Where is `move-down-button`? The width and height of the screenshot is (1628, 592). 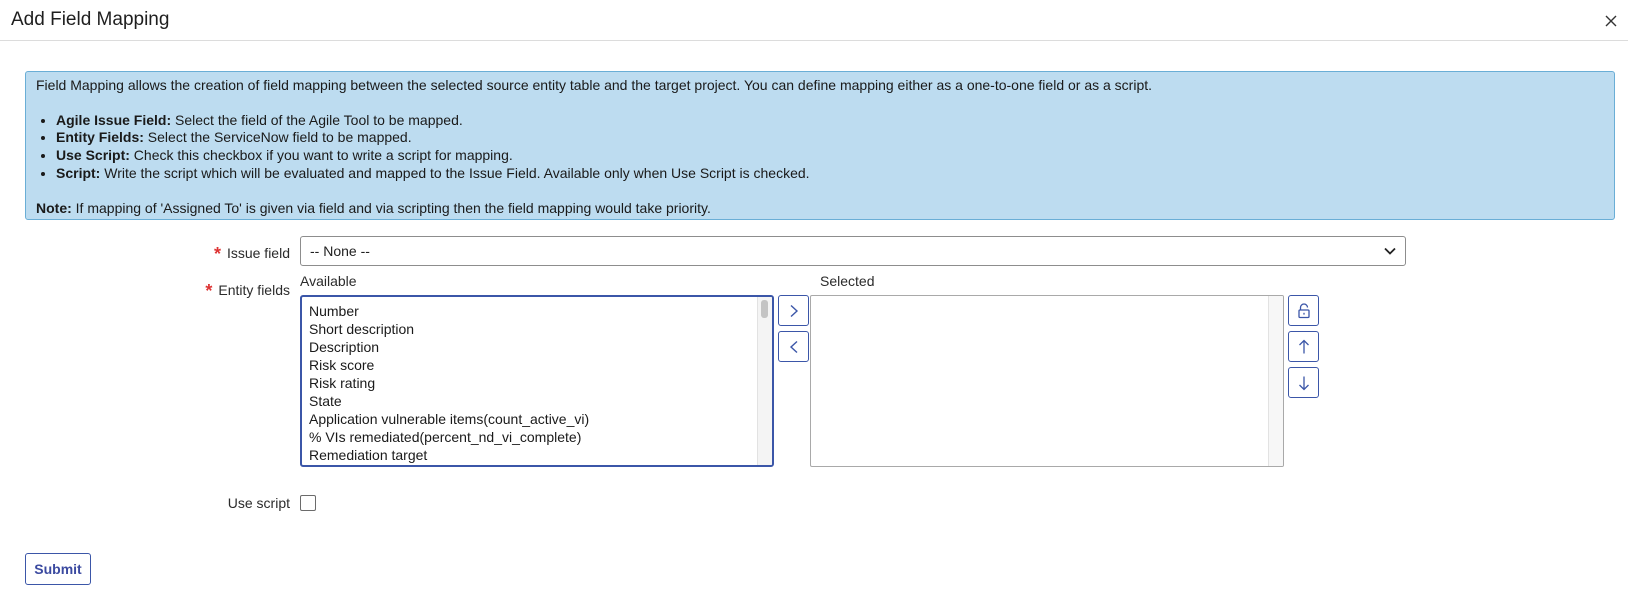 move-down-button is located at coordinates (1303, 382).